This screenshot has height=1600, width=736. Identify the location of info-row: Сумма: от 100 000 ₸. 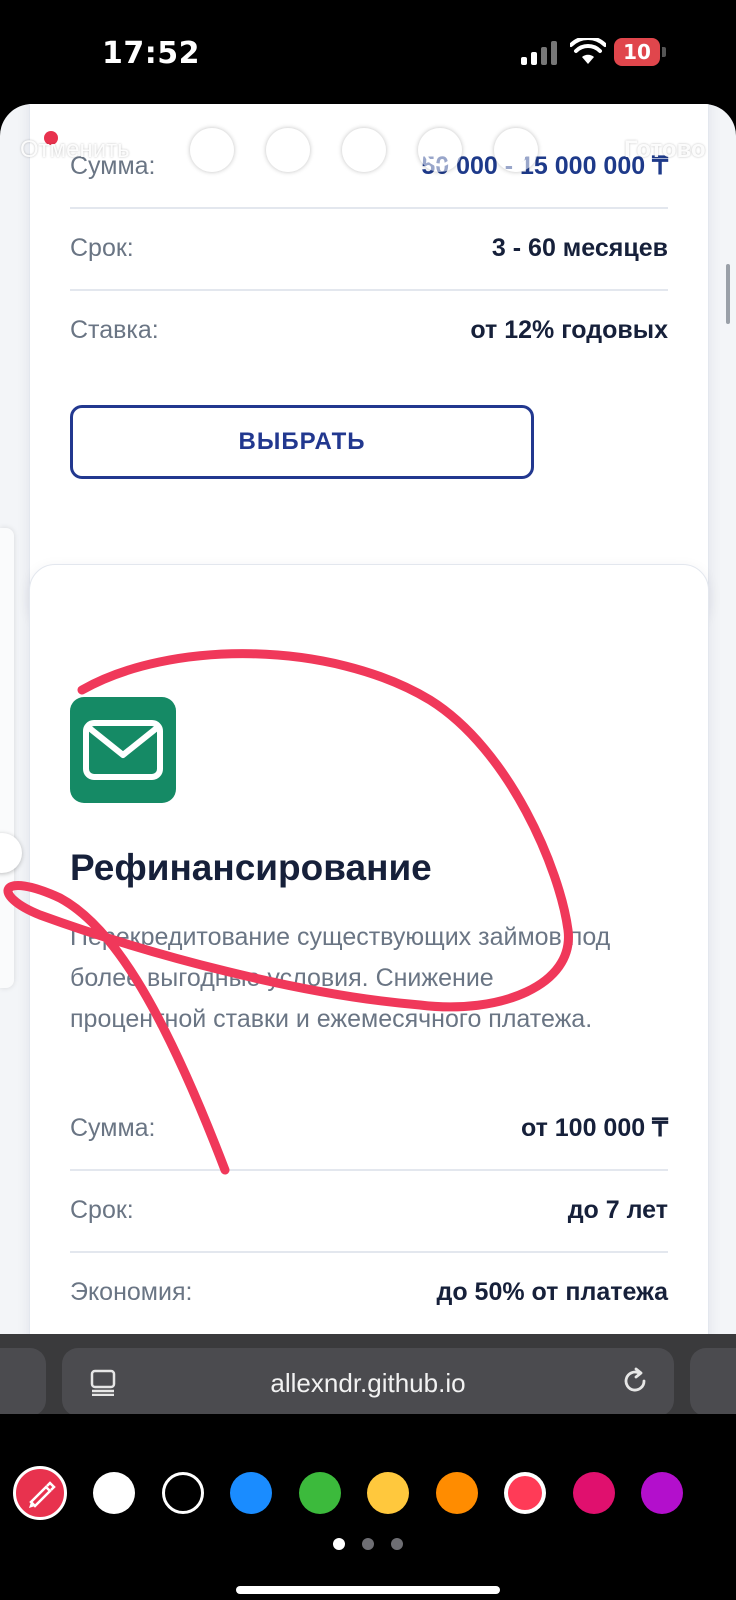
(369, 1128).